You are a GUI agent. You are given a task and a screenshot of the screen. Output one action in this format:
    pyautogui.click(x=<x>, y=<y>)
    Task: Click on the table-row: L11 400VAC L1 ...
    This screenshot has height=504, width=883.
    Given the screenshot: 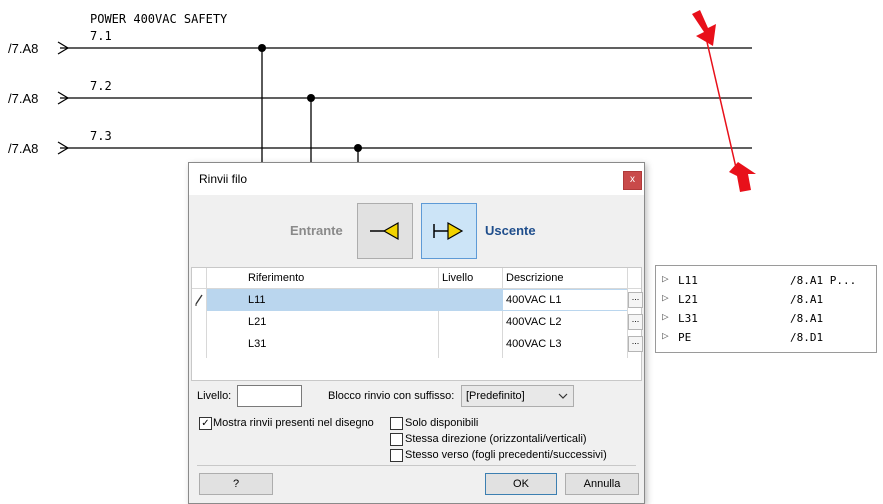 What is the action you would take?
    pyautogui.click(x=417, y=300)
    